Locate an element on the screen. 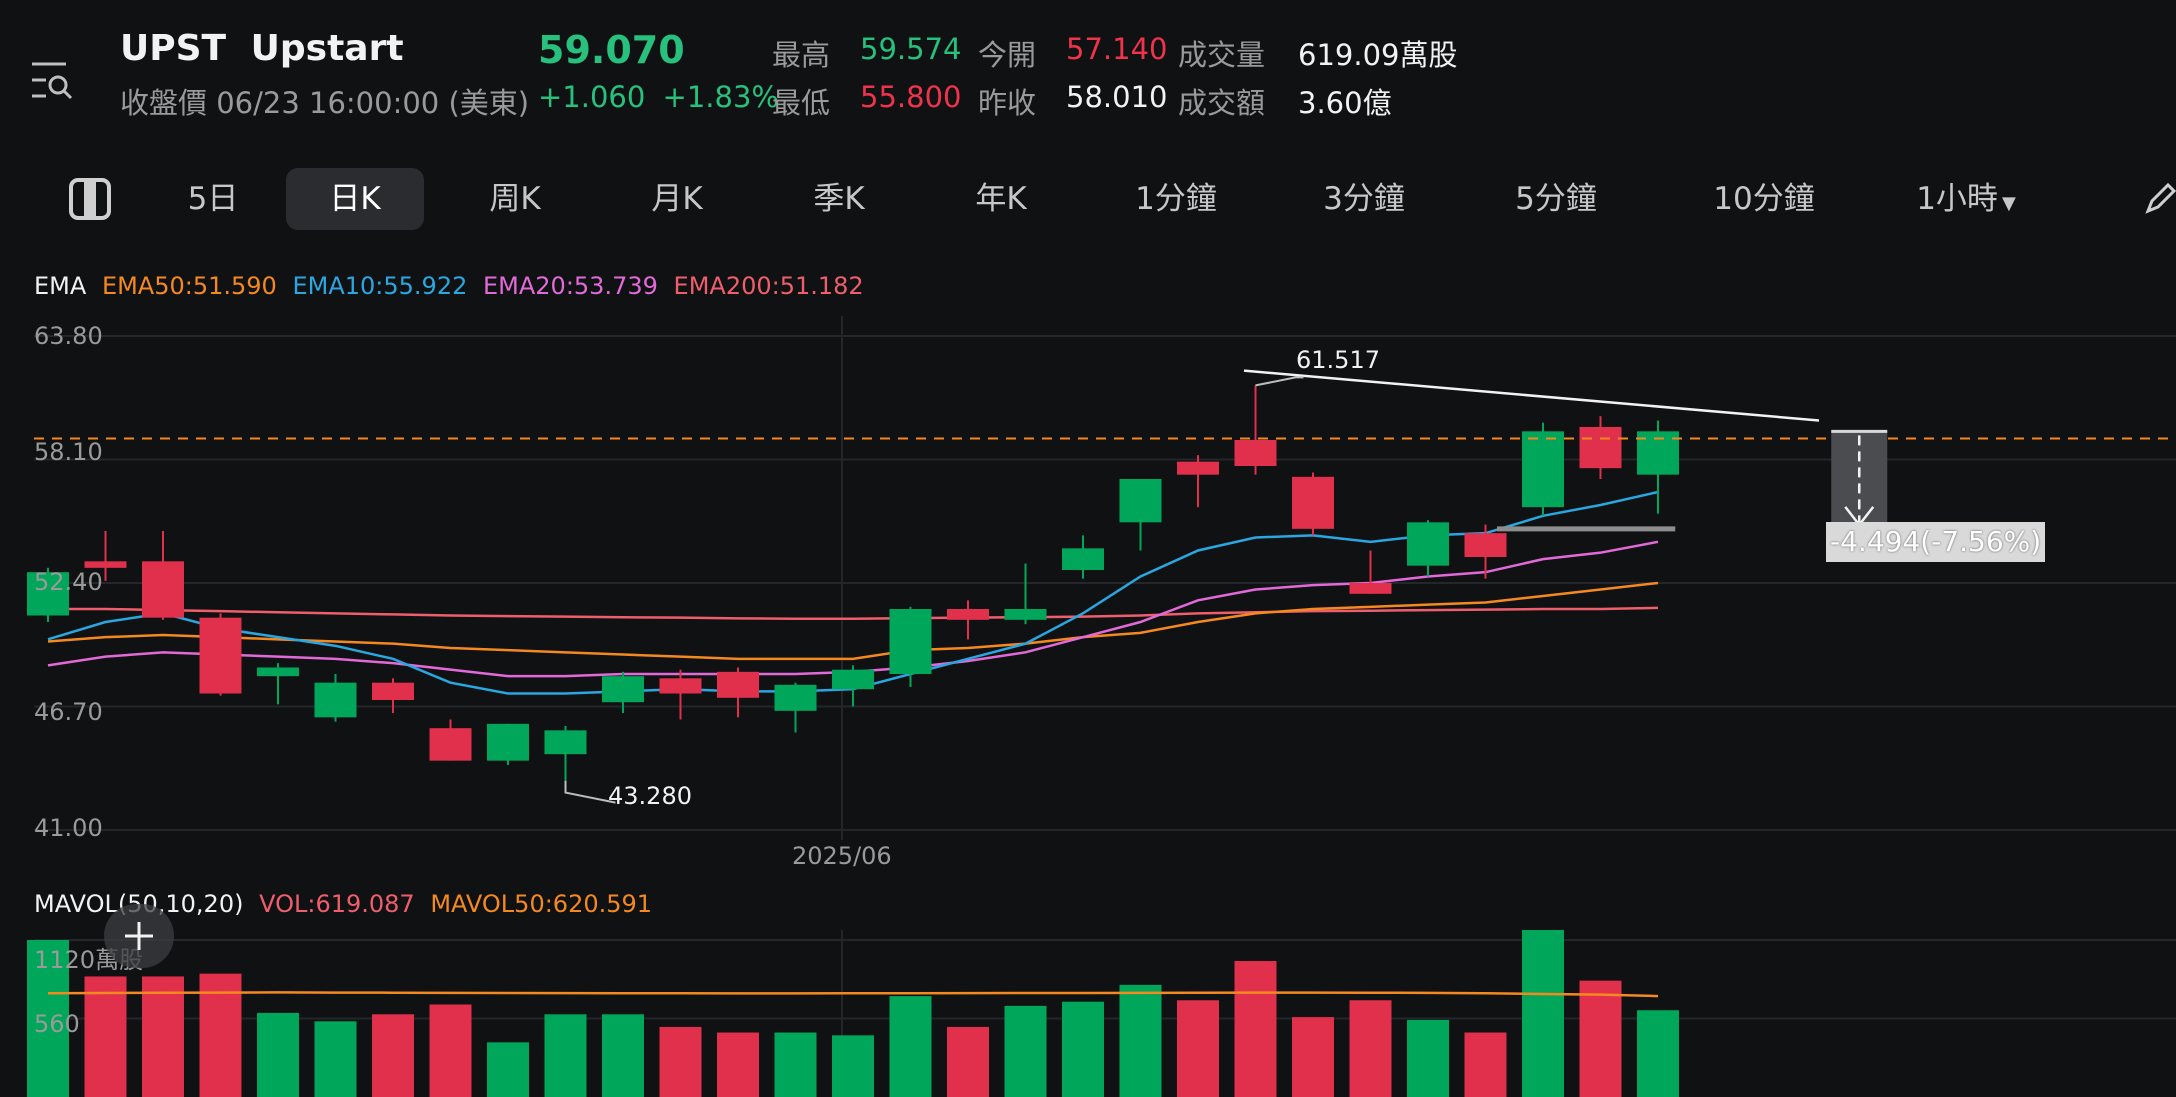 This screenshot has height=1097, width=2176. high-leader-line is located at coordinates (1279, 381).